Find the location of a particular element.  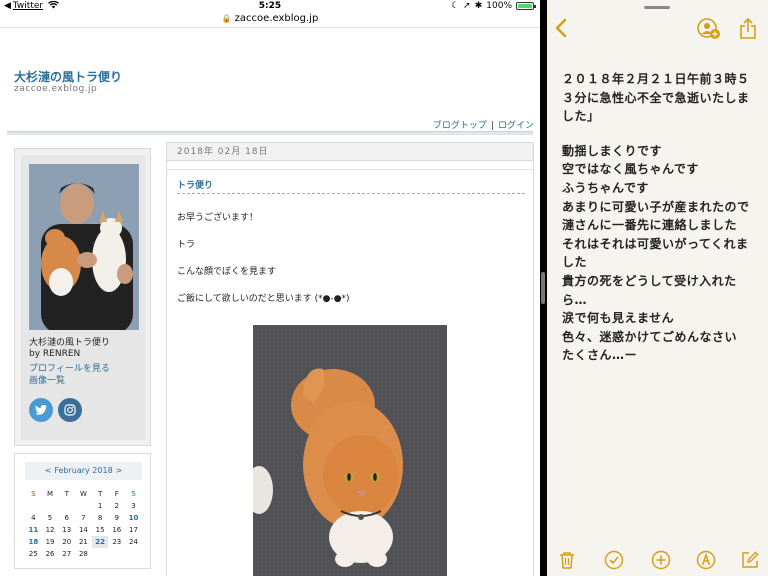

calendar-day: 13 is located at coordinates (67, 530).